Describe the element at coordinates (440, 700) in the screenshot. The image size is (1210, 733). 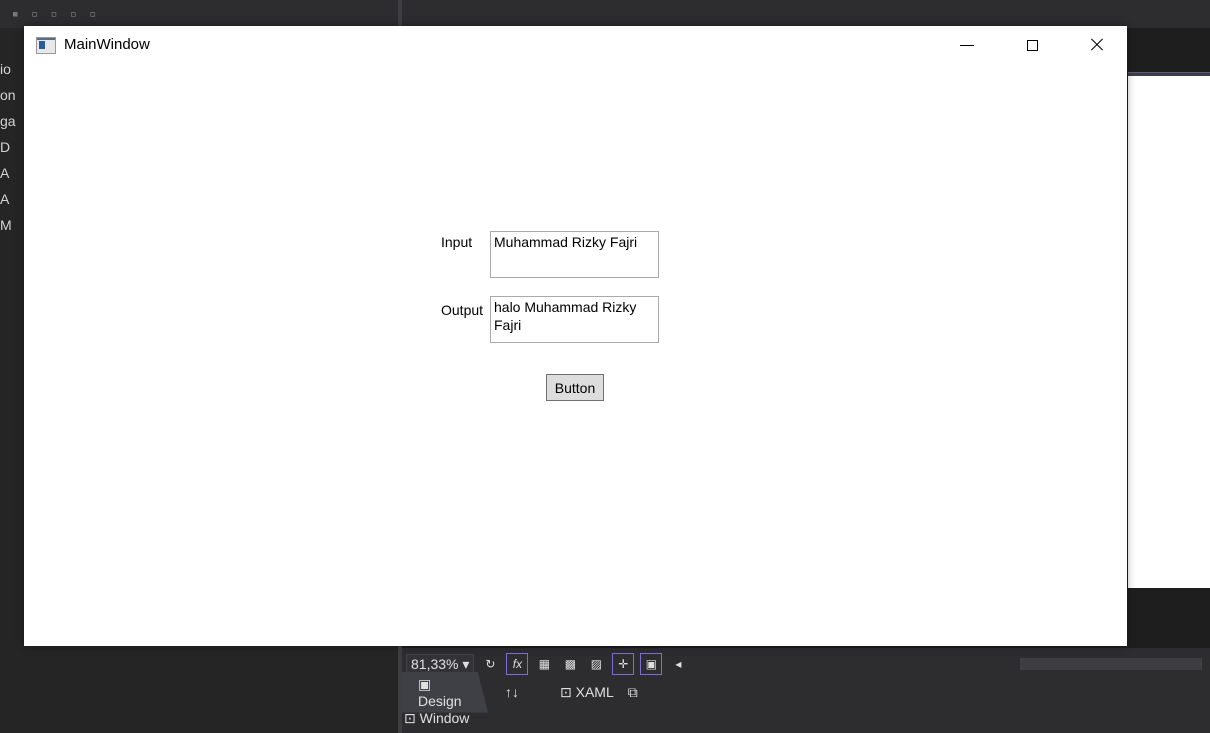
I see `tab-design-label: Design` at that location.